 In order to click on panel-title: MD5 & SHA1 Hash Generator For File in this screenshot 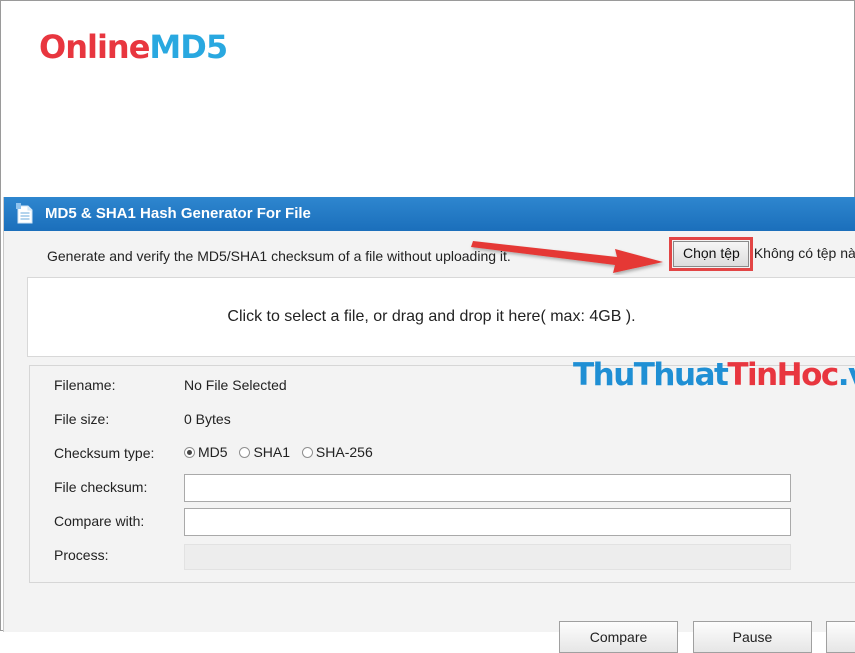, I will do `click(178, 213)`.